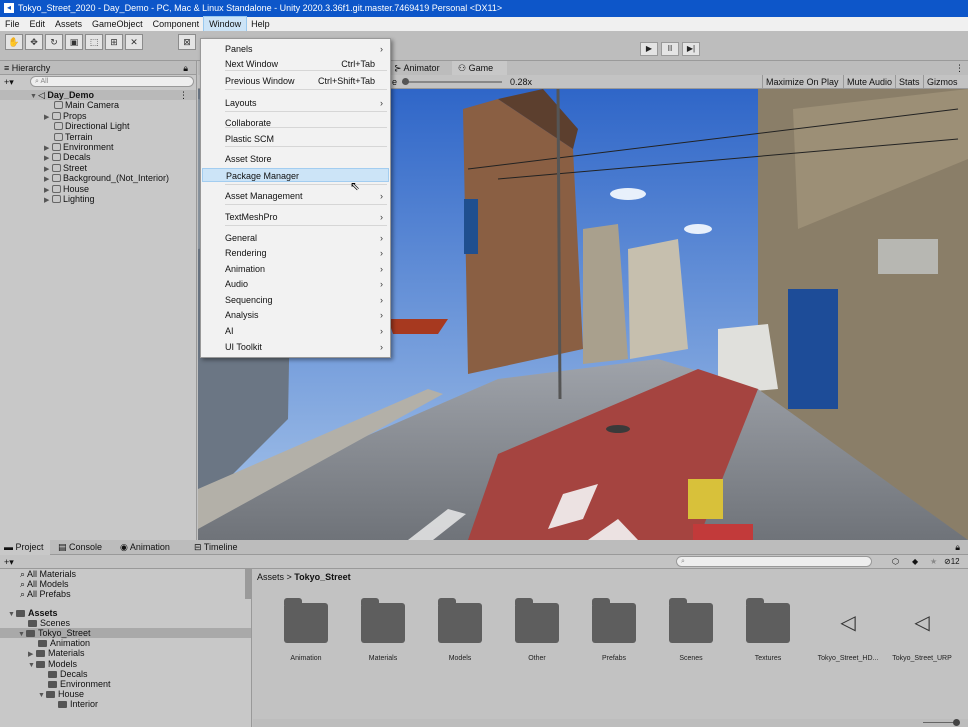 The image size is (968, 727). What do you see at coordinates (98, 189) in the screenshot?
I see `tree-item: ▶ House` at bounding box center [98, 189].